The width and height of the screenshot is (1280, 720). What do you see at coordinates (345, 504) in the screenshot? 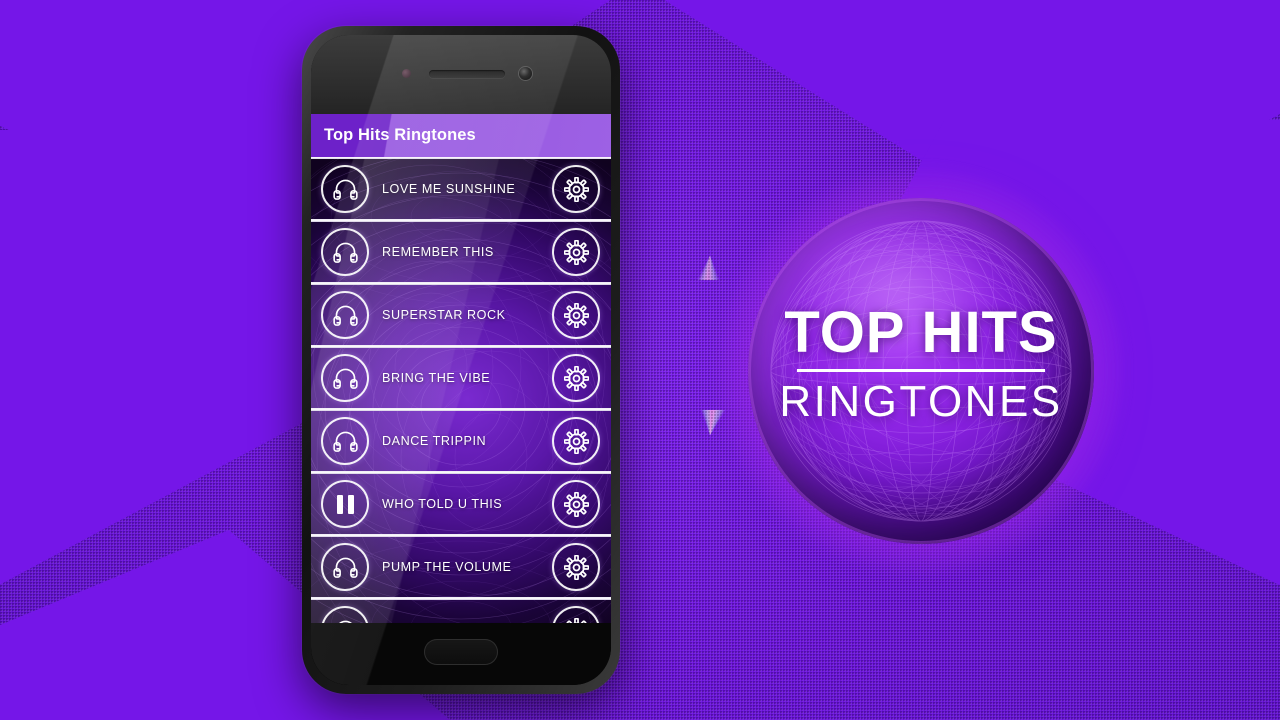
I see `pause-icon` at bounding box center [345, 504].